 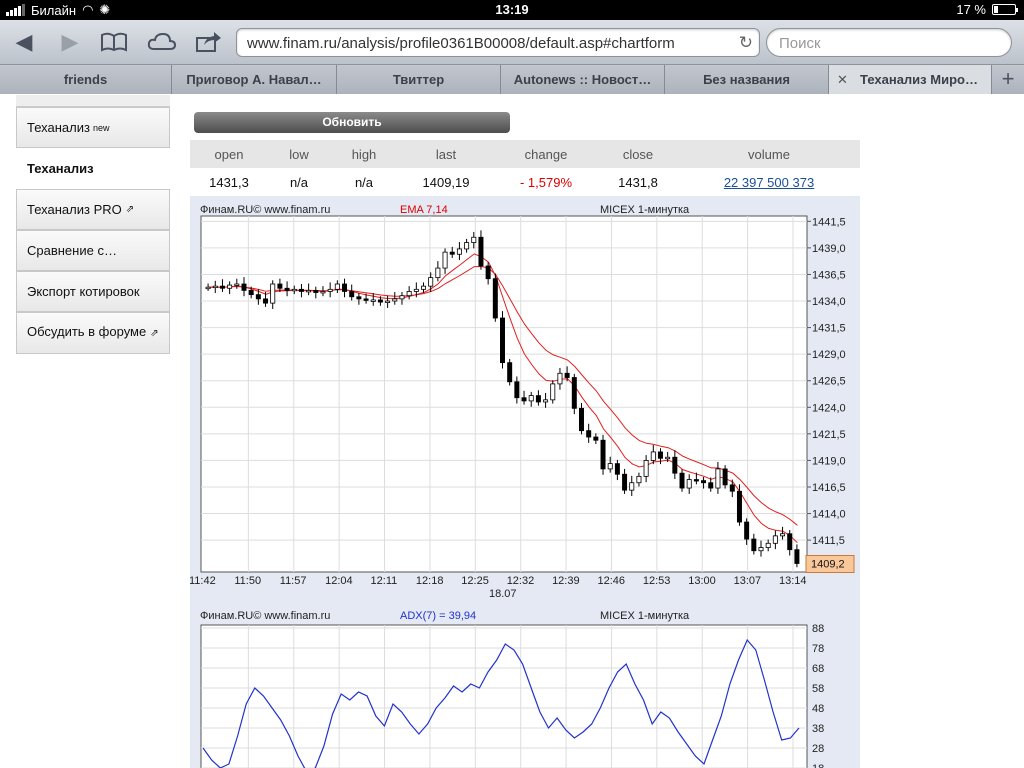 What do you see at coordinates (842, 79) in the screenshot?
I see `close-tab-icon: ✕` at bounding box center [842, 79].